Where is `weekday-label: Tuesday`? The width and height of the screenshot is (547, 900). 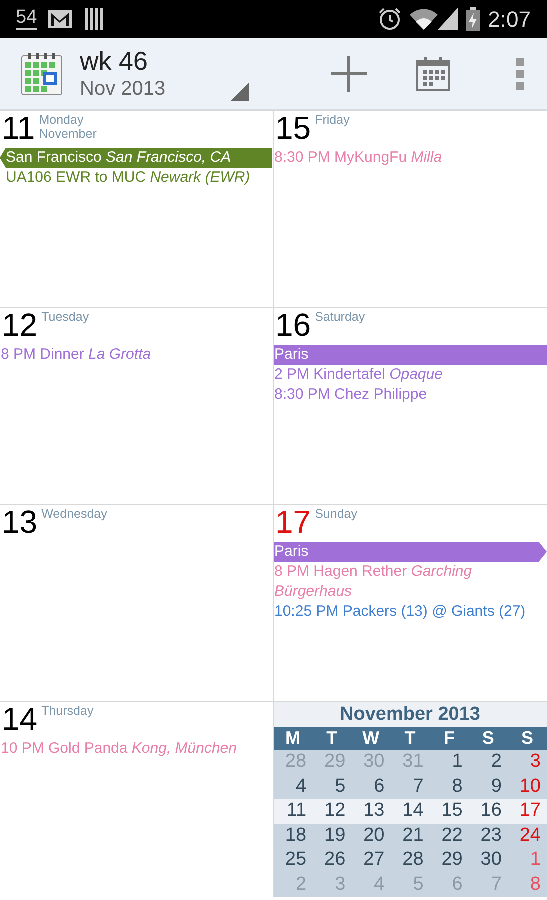 weekday-label: Tuesday is located at coordinates (66, 317).